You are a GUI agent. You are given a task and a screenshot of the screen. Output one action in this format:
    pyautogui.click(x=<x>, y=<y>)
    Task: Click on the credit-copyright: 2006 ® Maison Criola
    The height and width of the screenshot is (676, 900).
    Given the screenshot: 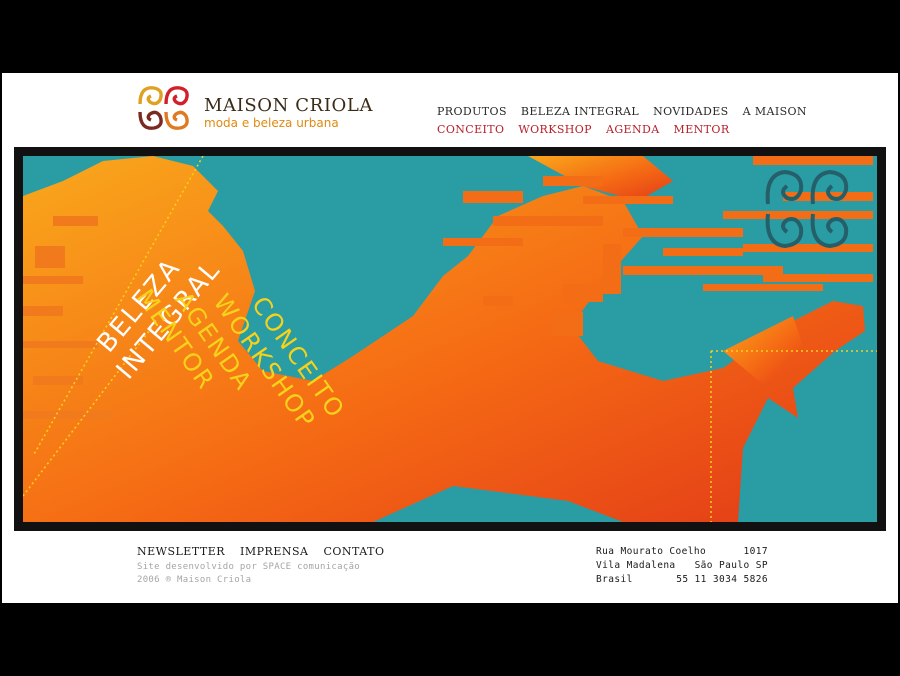 What is the action you would take?
    pyautogui.click(x=194, y=580)
    